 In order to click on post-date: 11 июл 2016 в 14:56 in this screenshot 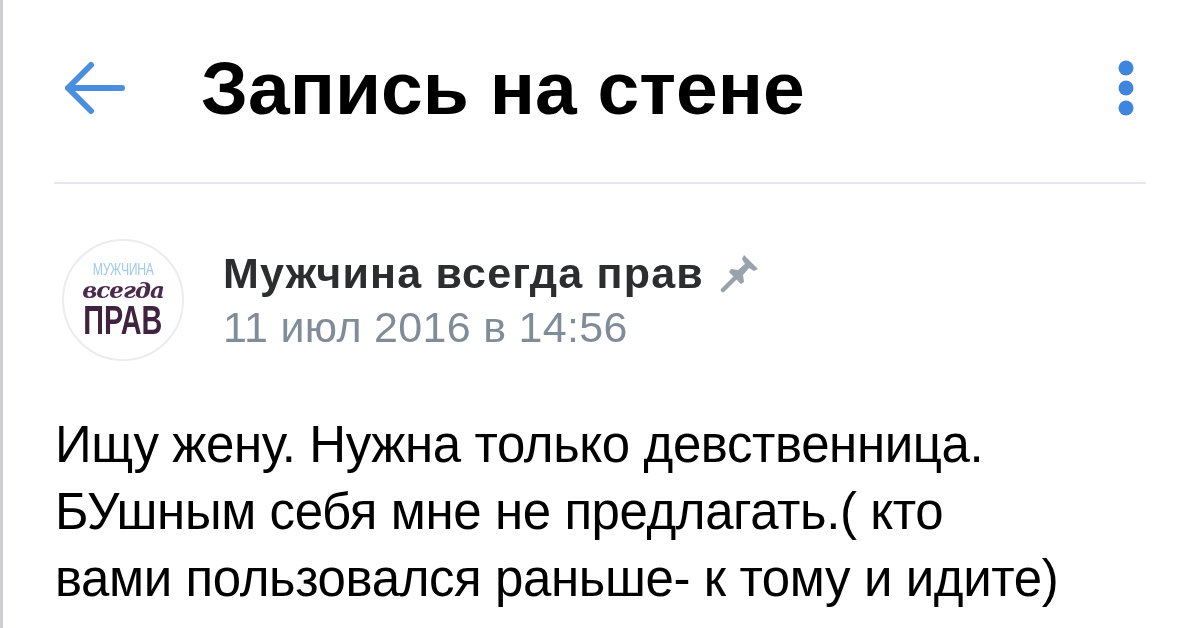, I will do `click(426, 327)`.